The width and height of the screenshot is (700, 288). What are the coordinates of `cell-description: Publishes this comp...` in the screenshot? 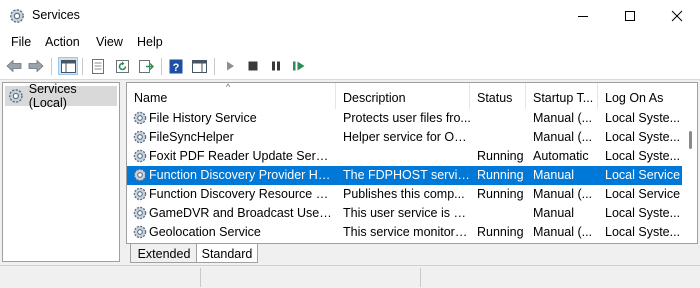 It's located at (404, 194).